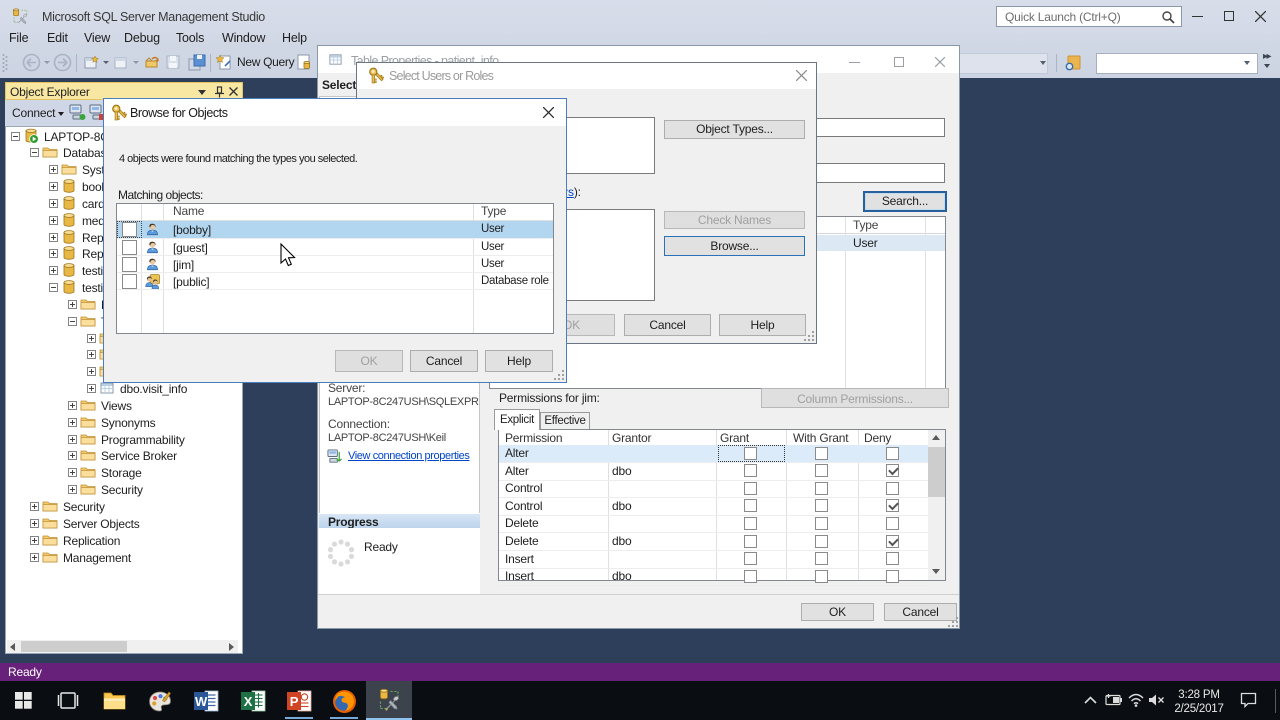 The height and width of the screenshot is (720, 1280). Describe the element at coordinates (201, 701) in the screenshot. I see `svg-text: W` at that location.